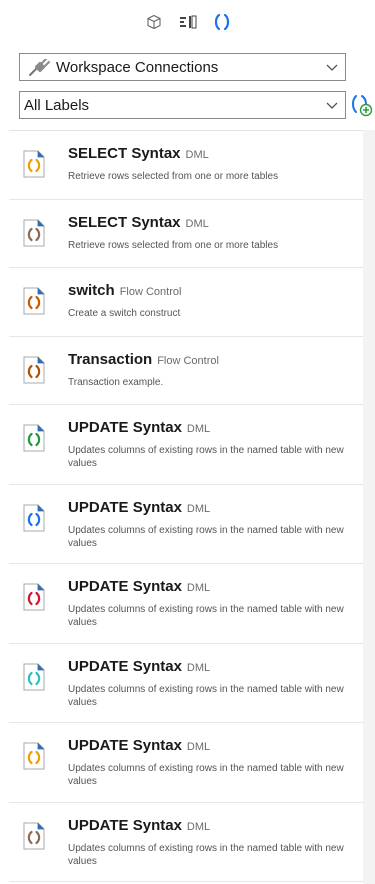 This screenshot has width=375, height=884. Describe the element at coordinates (57, 105) in the screenshot. I see `labels-select-value: All Labels` at that location.